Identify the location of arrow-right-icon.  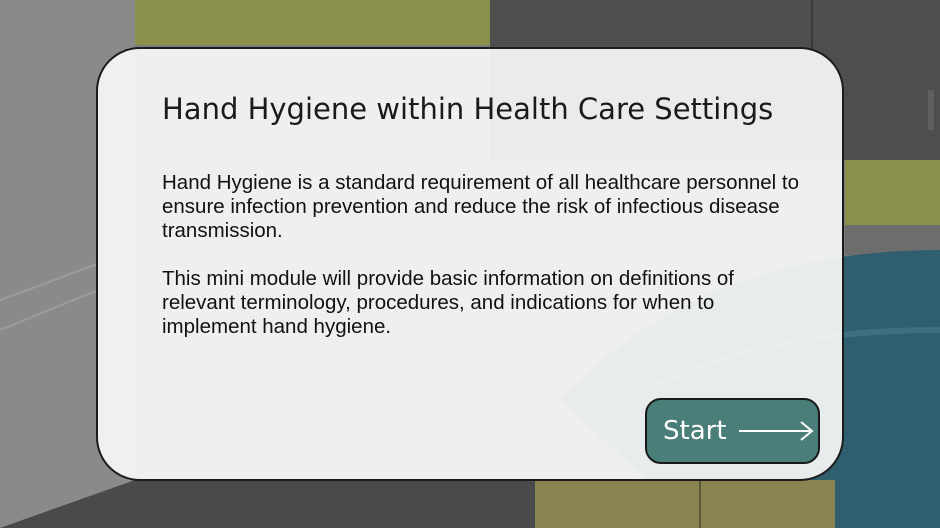
(776, 431).